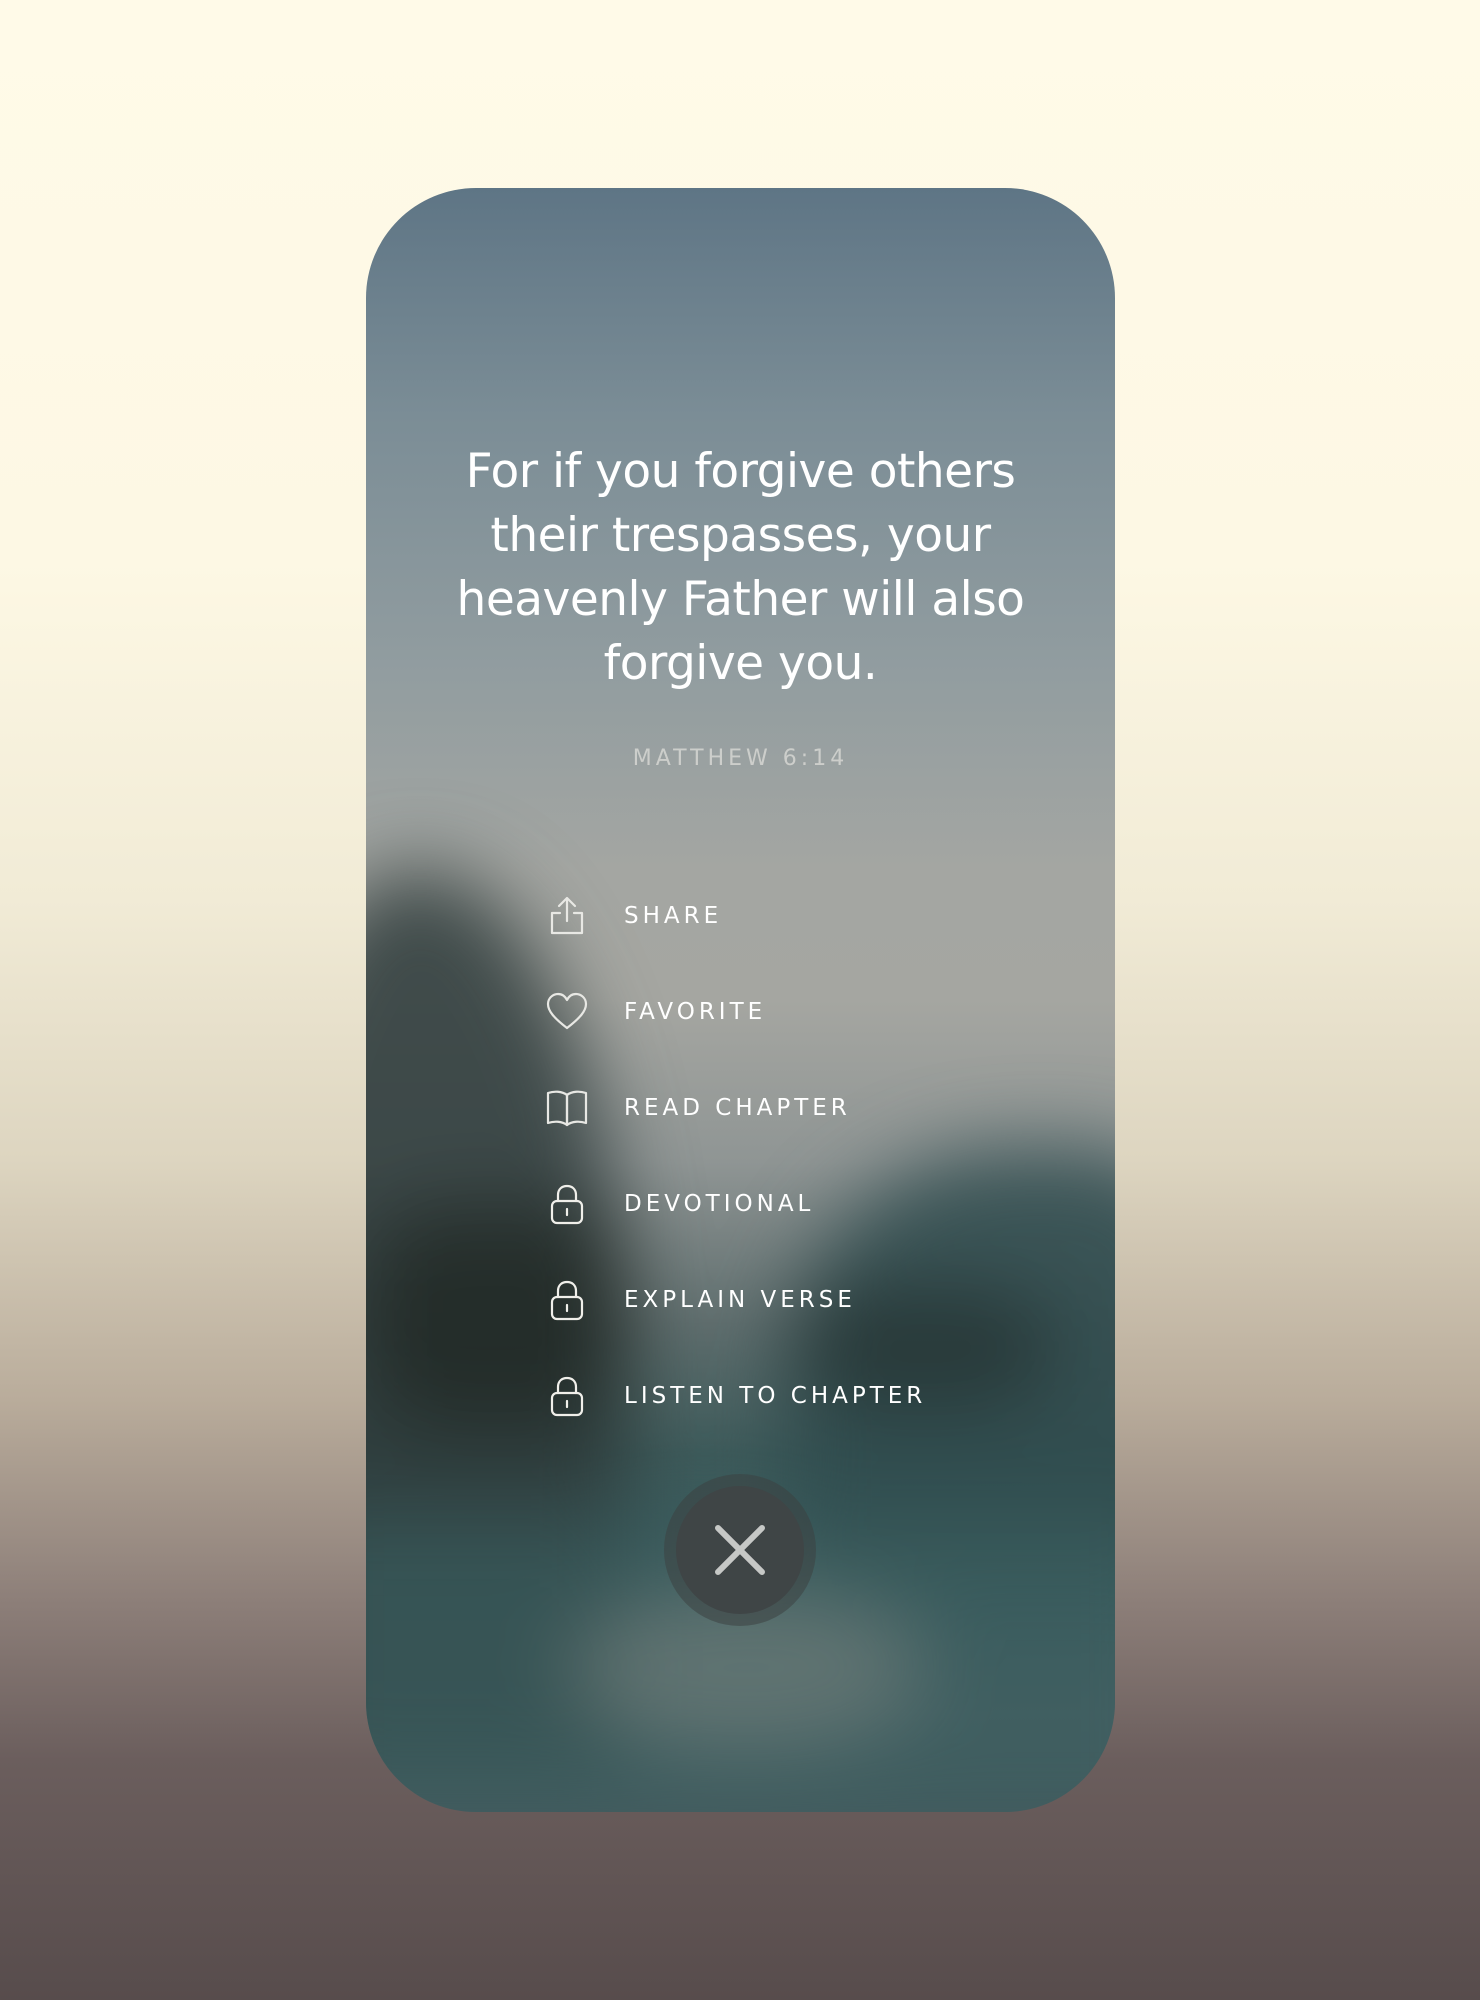 The height and width of the screenshot is (2000, 1480). What do you see at coordinates (719, 1204) in the screenshot?
I see `menu-item-label: DEVOTIONAL` at bounding box center [719, 1204].